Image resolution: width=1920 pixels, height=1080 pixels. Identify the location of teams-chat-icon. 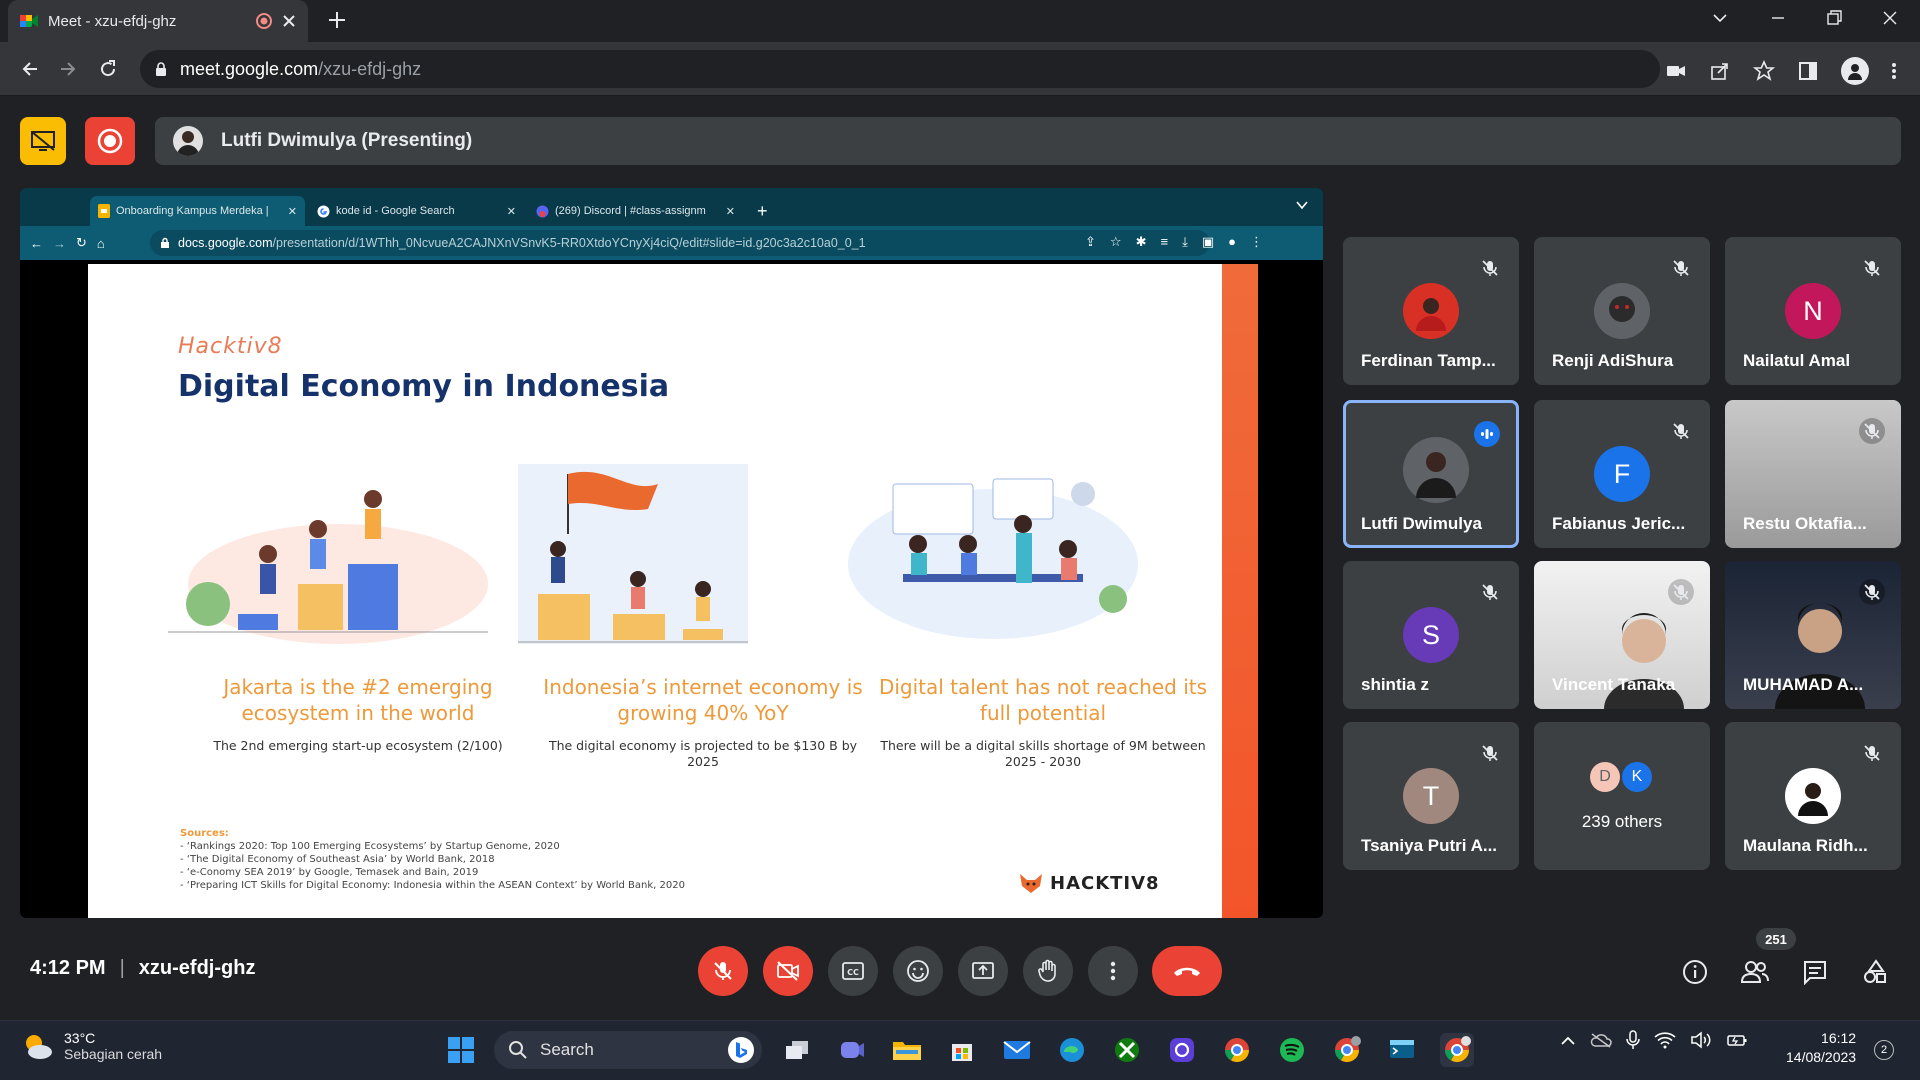
(852, 1050).